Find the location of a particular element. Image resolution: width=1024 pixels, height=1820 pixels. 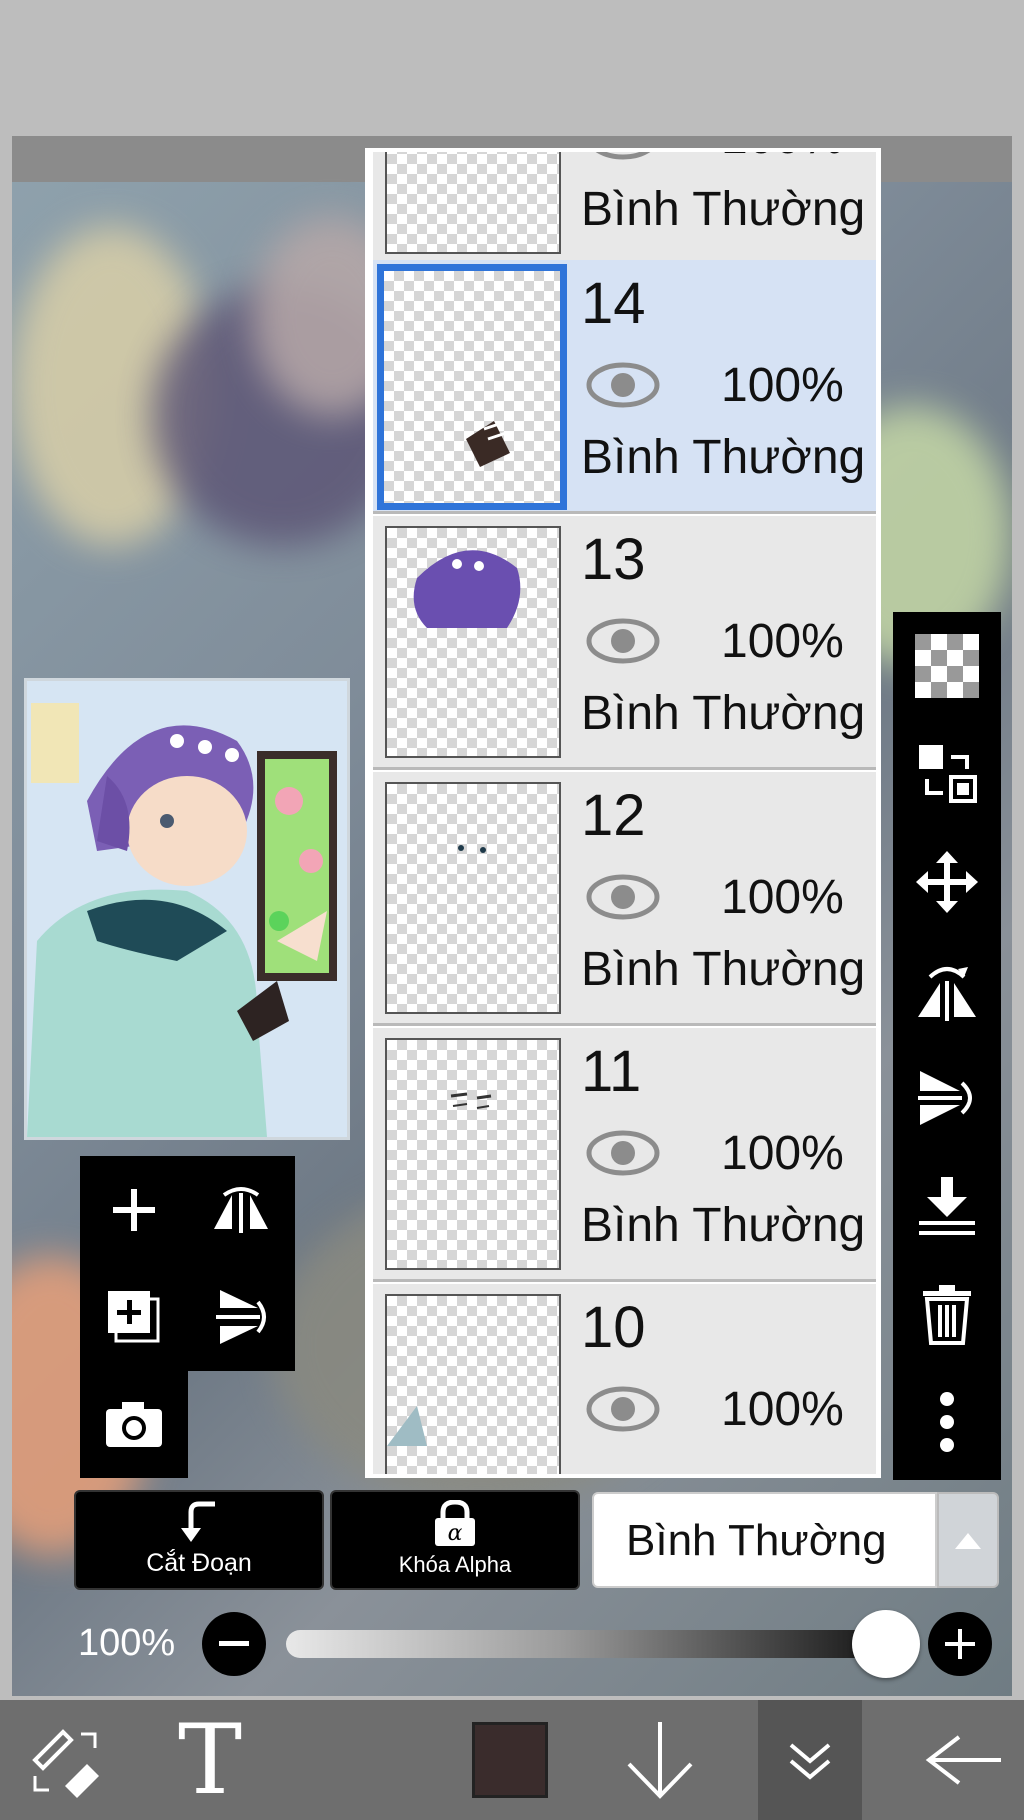

plus-icon is located at coordinates (960, 1644).